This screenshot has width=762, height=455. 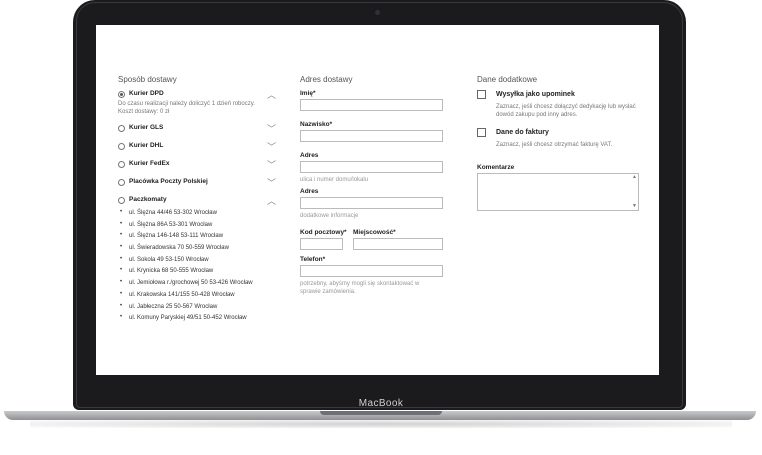 What do you see at coordinates (377, 12) in the screenshot?
I see `camera-icon` at bounding box center [377, 12].